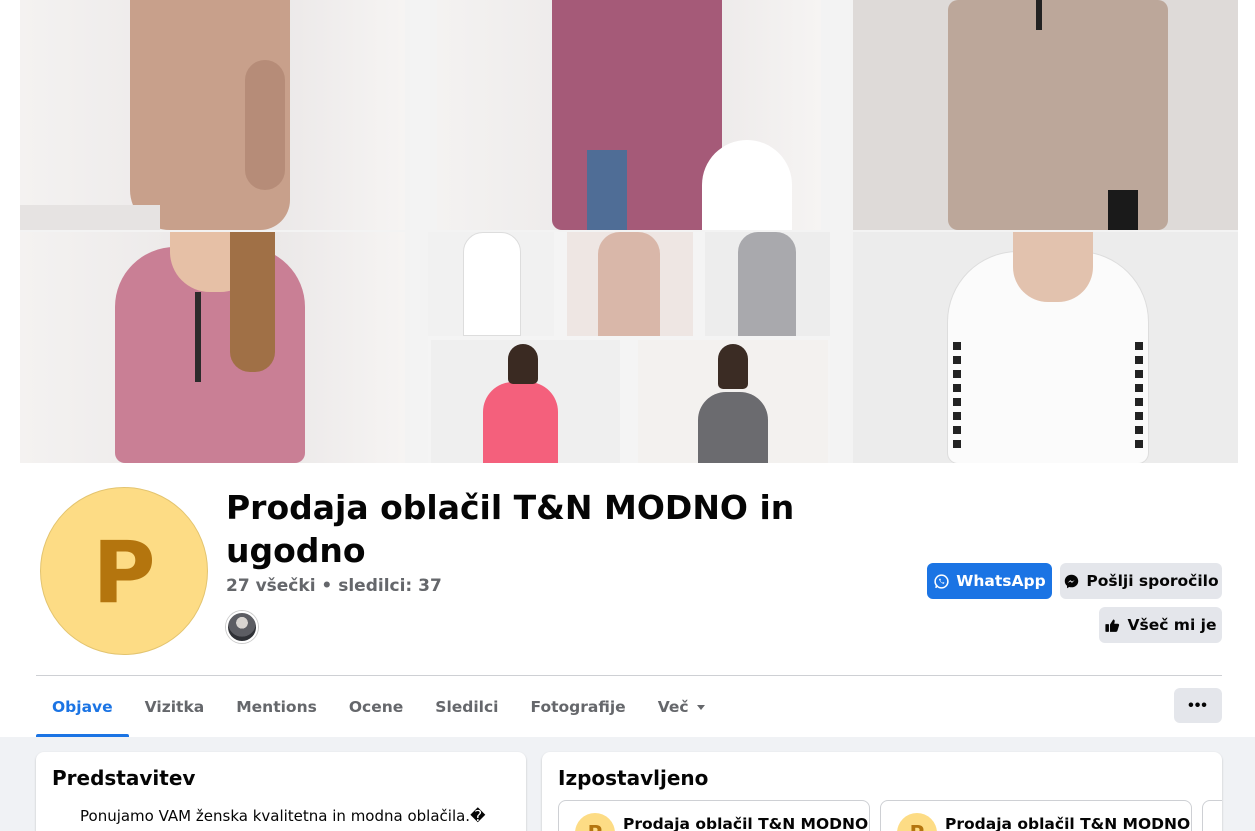  I want to click on featured-item-partial, so click(1212, 815).